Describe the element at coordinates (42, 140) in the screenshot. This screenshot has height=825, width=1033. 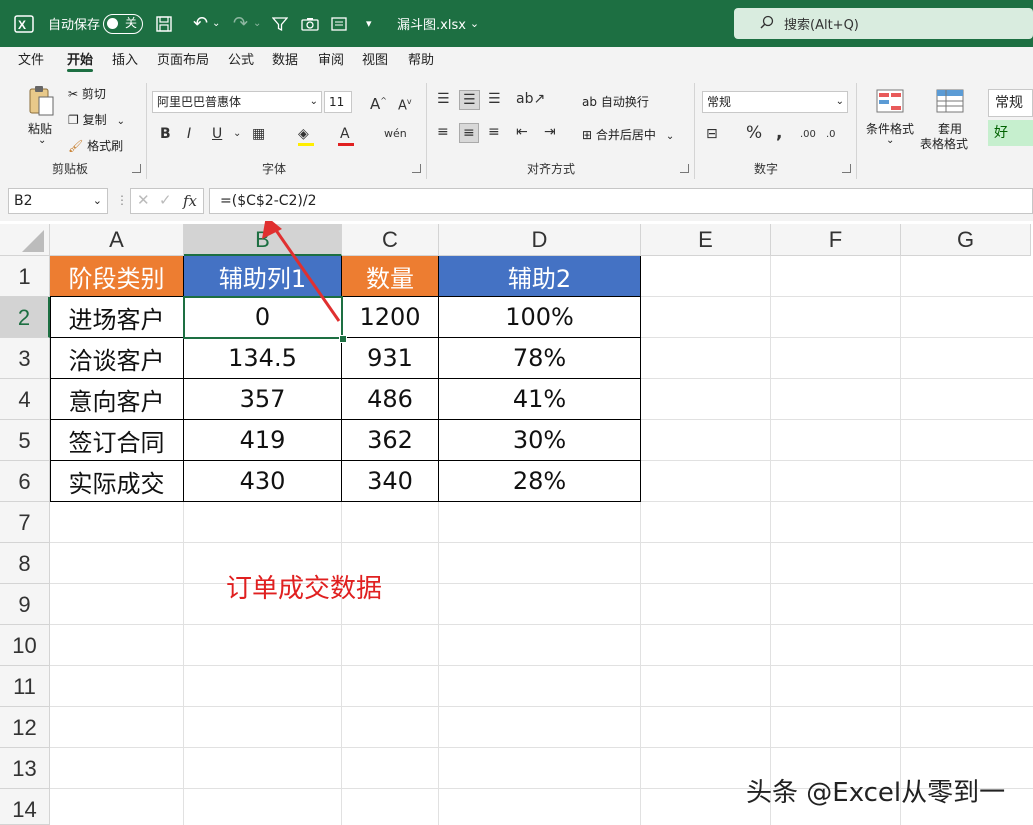
I see `paste-dropdown-icon: ⌄` at that location.